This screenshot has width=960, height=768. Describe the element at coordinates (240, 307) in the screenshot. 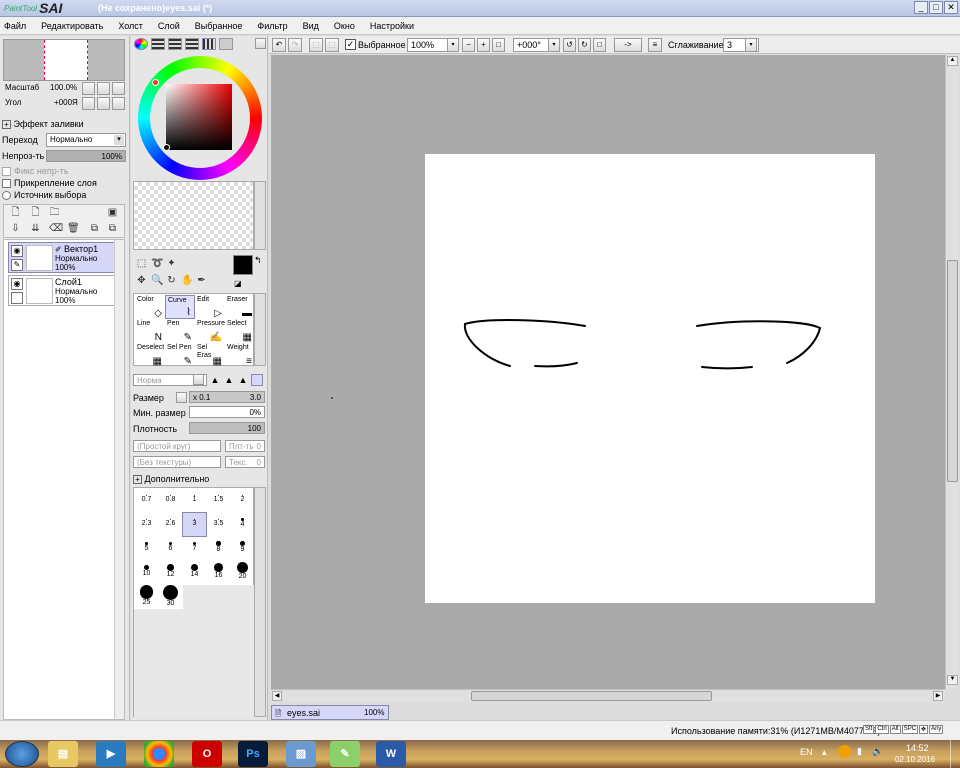

I see `tool-eraser: Eraser ▬` at that location.